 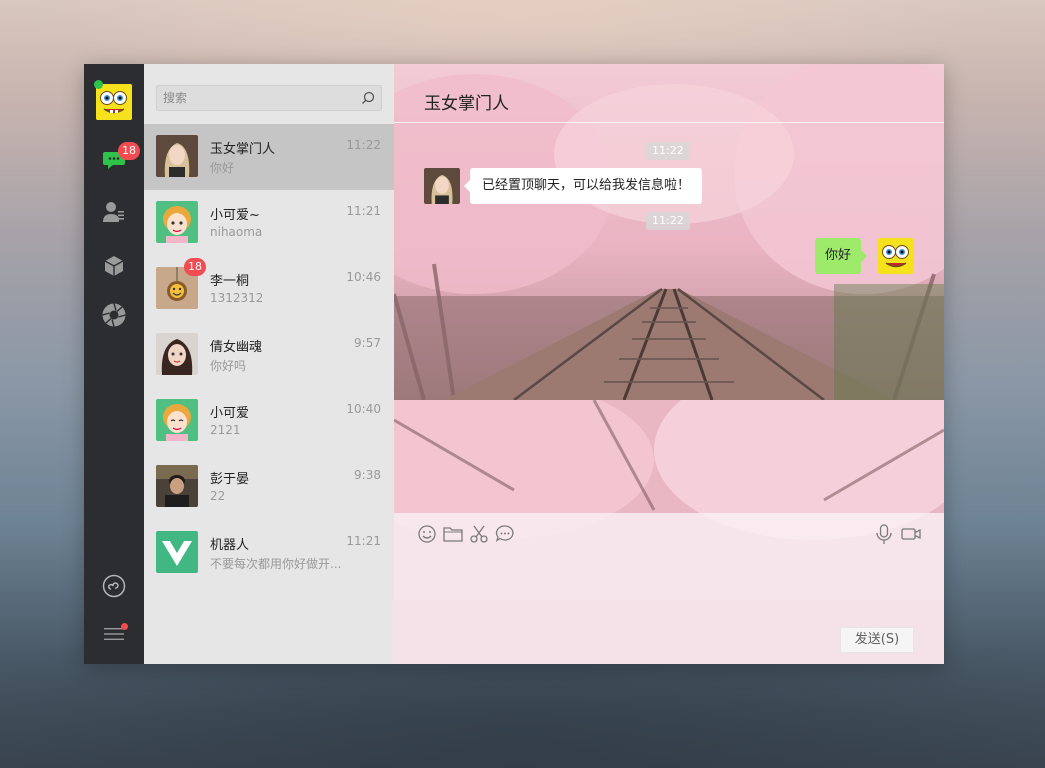 What do you see at coordinates (114, 315) in the screenshot?
I see `moments-icon` at bounding box center [114, 315].